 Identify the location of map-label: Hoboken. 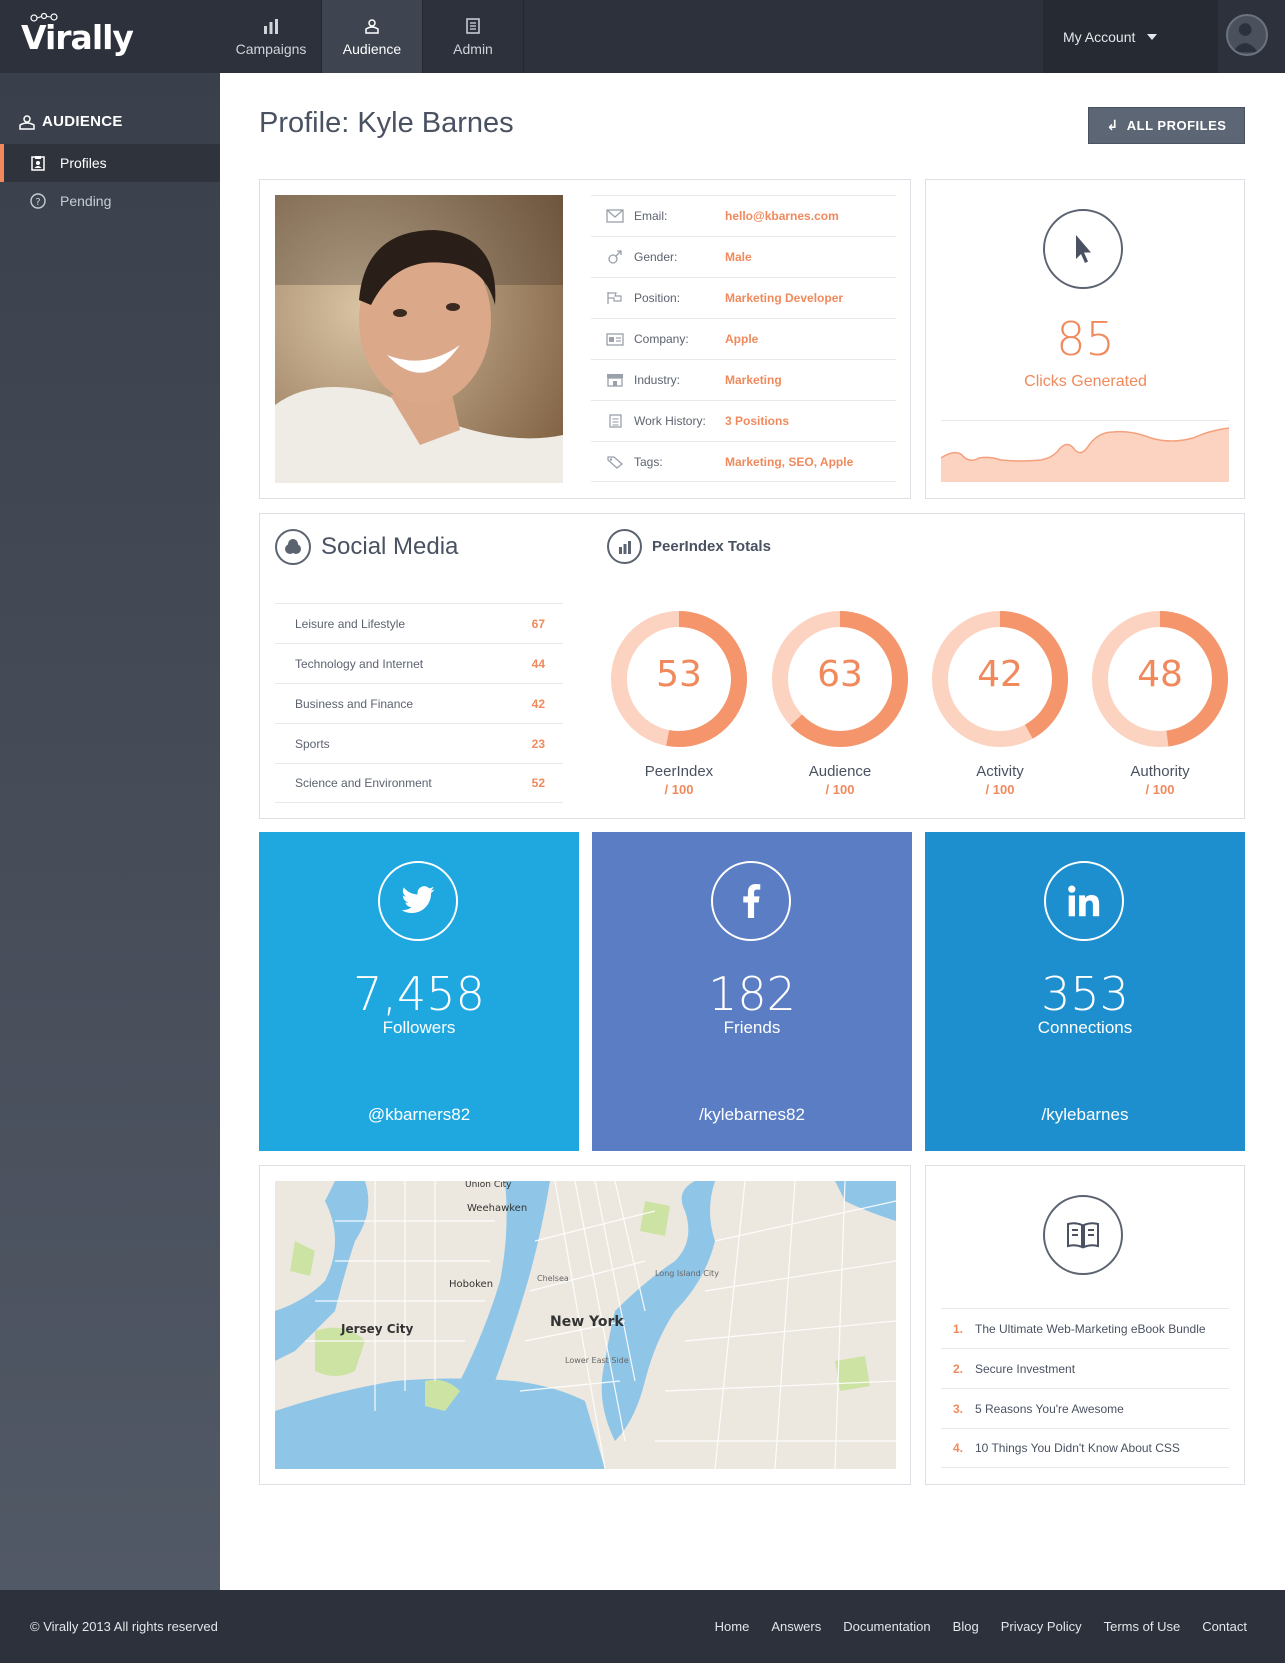
(471, 1284).